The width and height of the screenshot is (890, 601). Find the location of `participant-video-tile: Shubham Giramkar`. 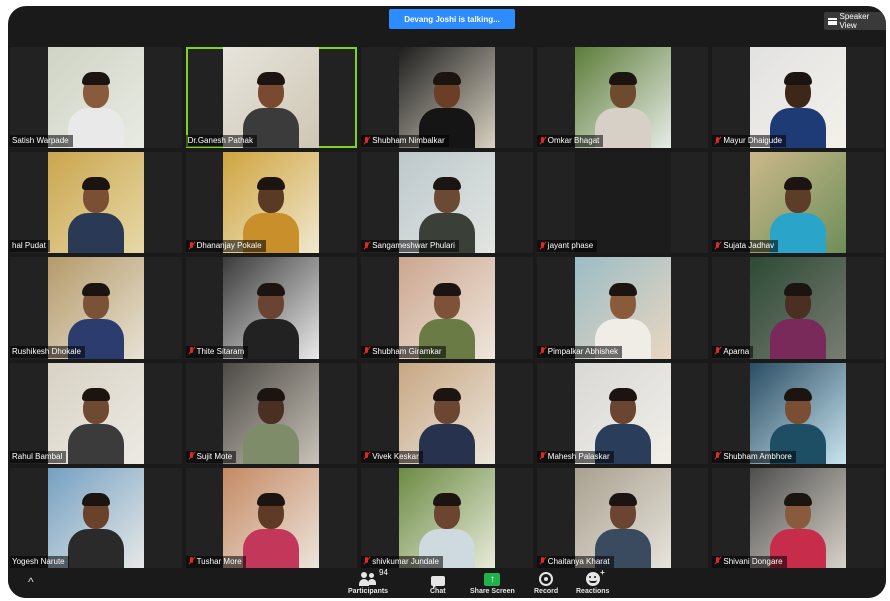

participant-video-tile: Shubham Giramkar is located at coordinates (447, 308).